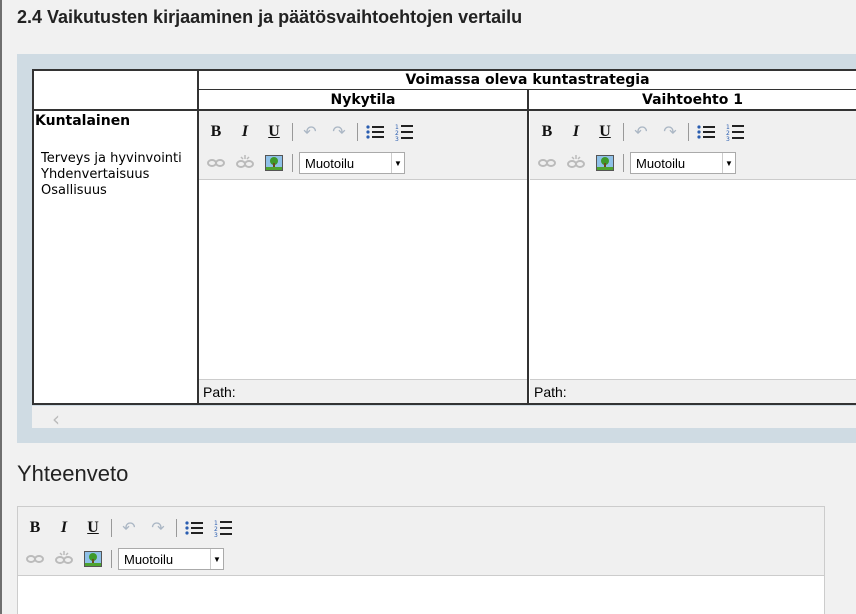  What do you see at coordinates (444, 418) in the screenshot?
I see `horizontal-scrollbar: ‹` at bounding box center [444, 418].